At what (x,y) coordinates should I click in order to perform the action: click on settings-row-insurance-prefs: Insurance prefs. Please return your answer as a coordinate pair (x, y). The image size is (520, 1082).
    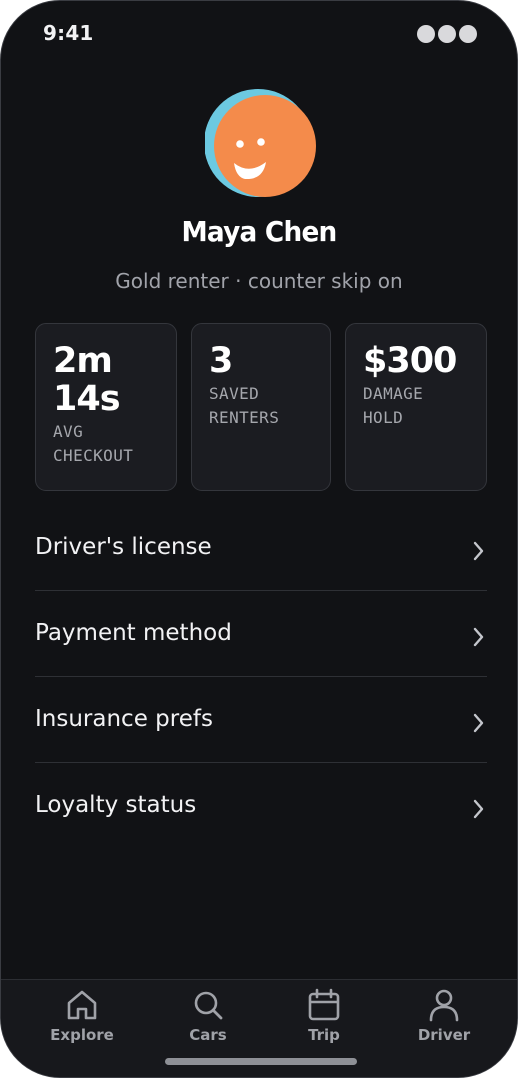
    Looking at the image, I should click on (261, 720).